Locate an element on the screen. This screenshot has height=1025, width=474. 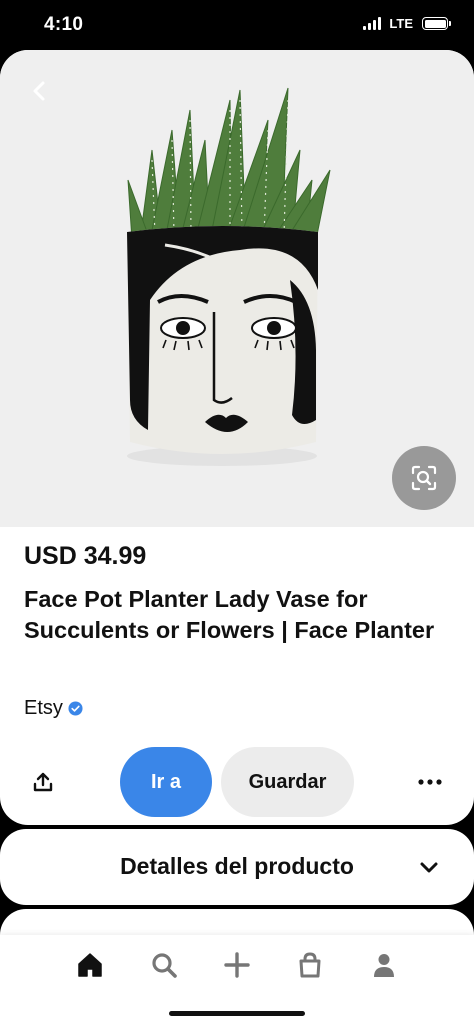
details-toggle is located at coordinates (429, 868).